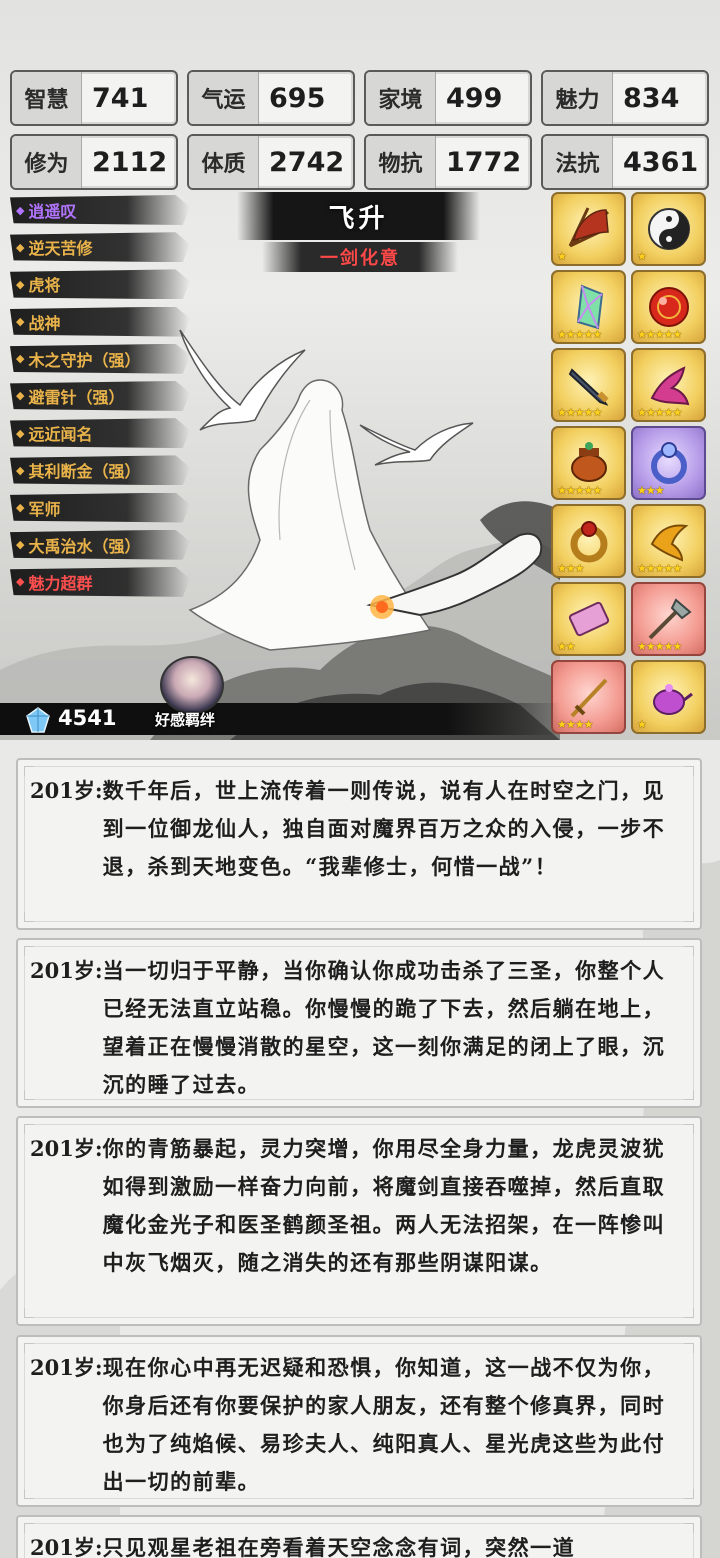 The image size is (720, 1558). What do you see at coordinates (60, 249) in the screenshot?
I see `talent-label: 逆天苦修` at bounding box center [60, 249].